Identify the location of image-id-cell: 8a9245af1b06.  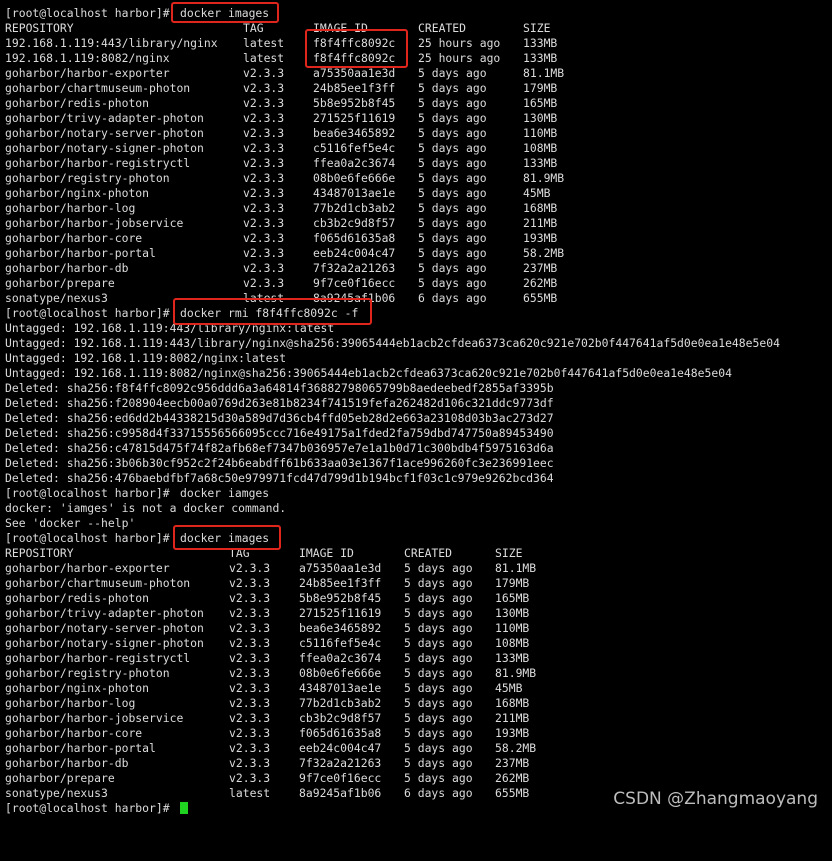
(340, 793).